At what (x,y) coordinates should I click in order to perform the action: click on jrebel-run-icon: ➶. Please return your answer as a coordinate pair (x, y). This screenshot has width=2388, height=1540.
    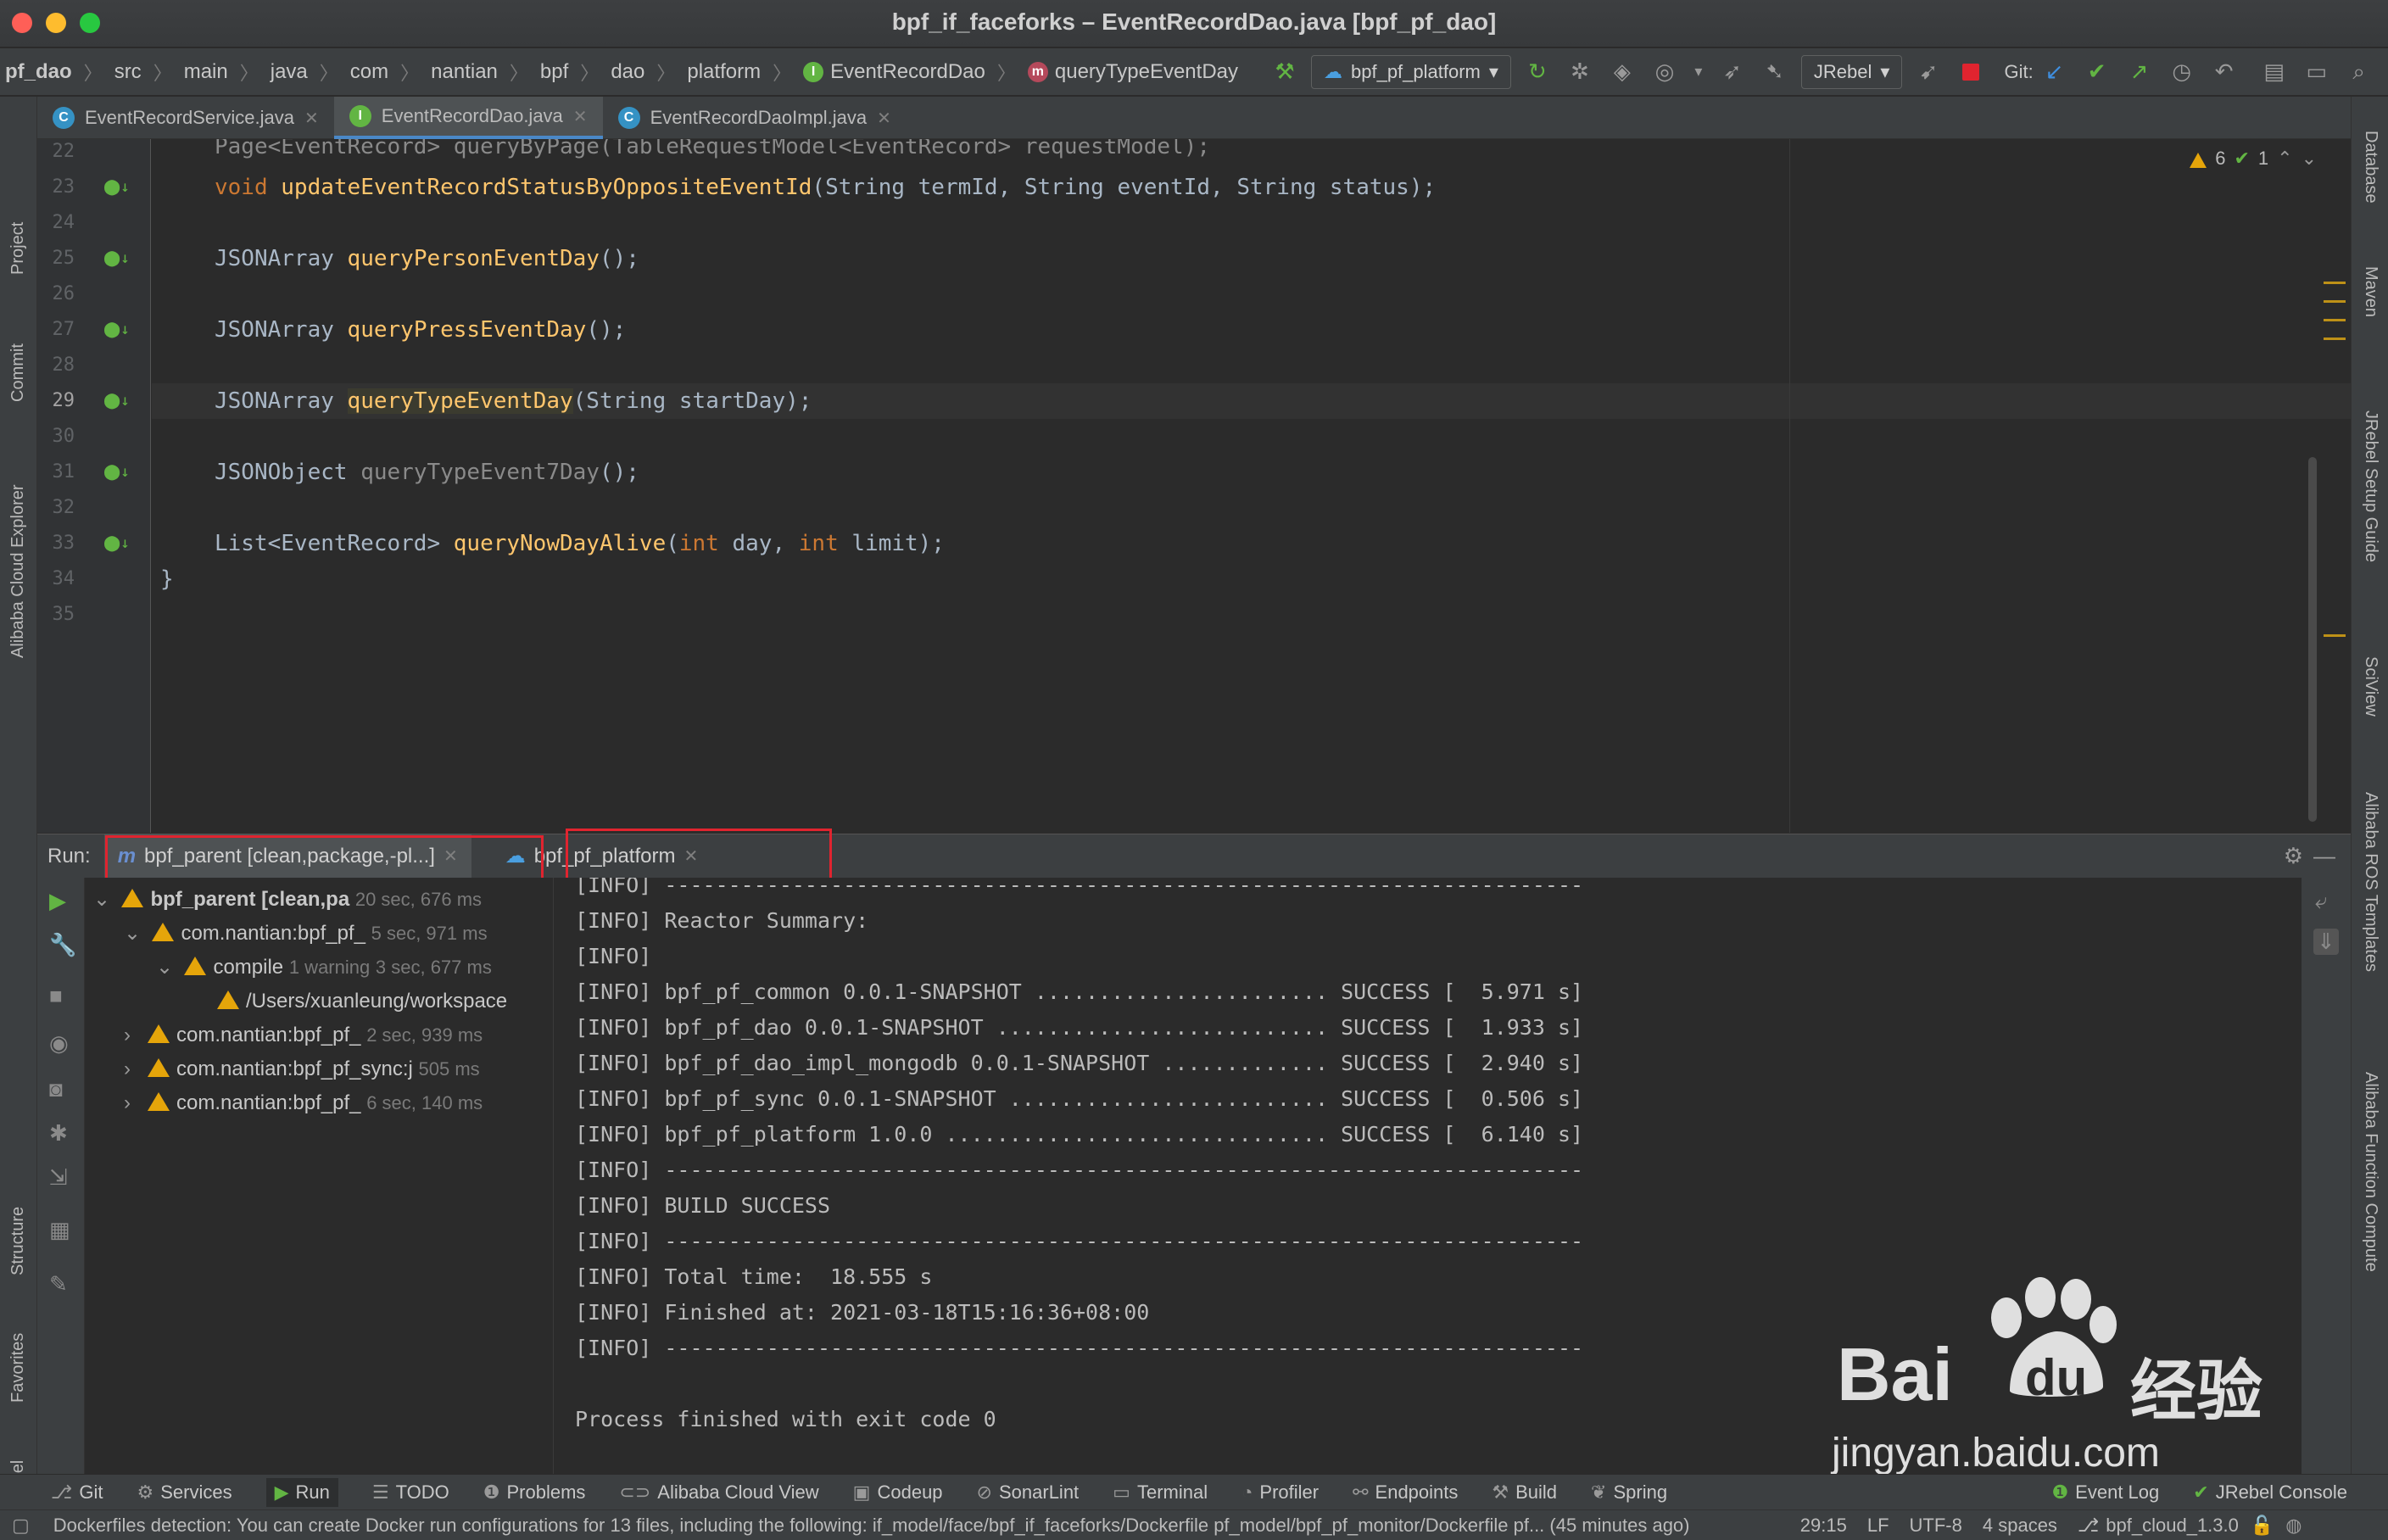
    Looking at the image, I should click on (1733, 72).